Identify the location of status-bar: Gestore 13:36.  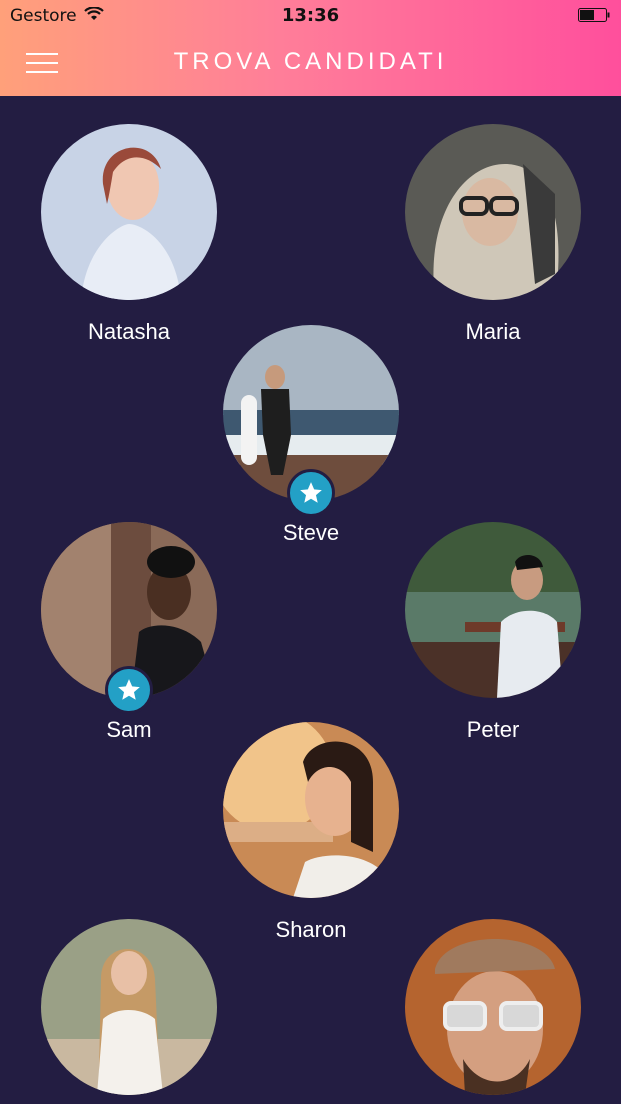
(310, 16).